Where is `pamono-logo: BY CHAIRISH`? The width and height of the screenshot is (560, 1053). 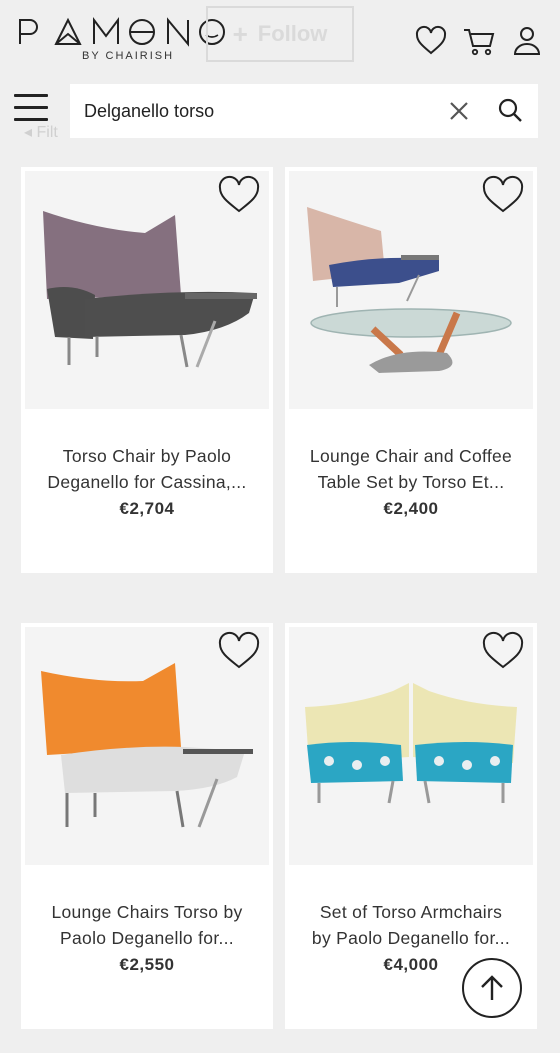 pamono-logo: BY CHAIRISH is located at coordinates (121, 39).